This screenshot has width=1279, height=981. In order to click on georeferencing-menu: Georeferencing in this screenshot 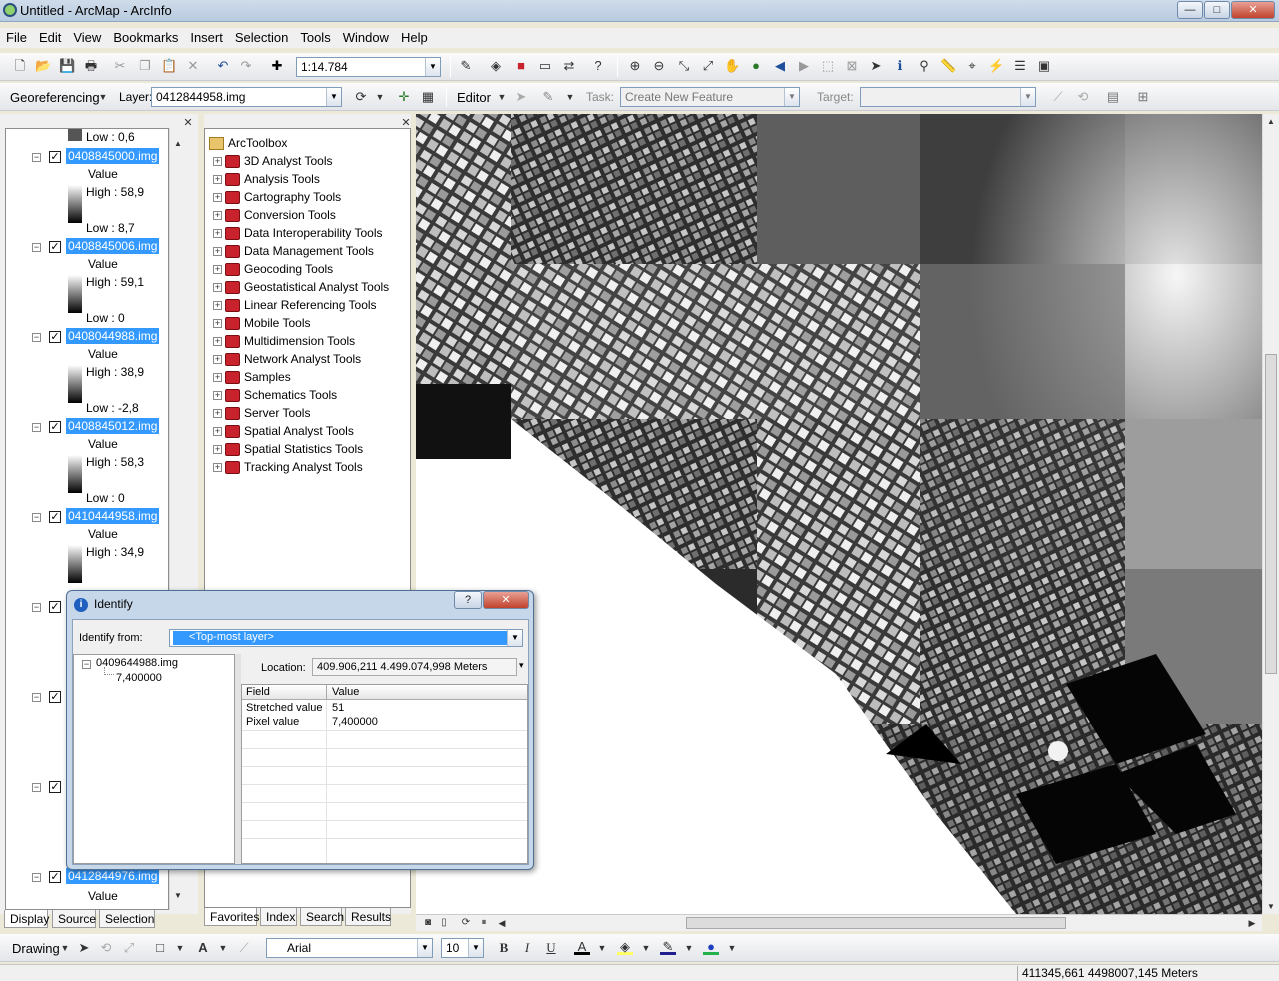, I will do `click(55, 97)`.